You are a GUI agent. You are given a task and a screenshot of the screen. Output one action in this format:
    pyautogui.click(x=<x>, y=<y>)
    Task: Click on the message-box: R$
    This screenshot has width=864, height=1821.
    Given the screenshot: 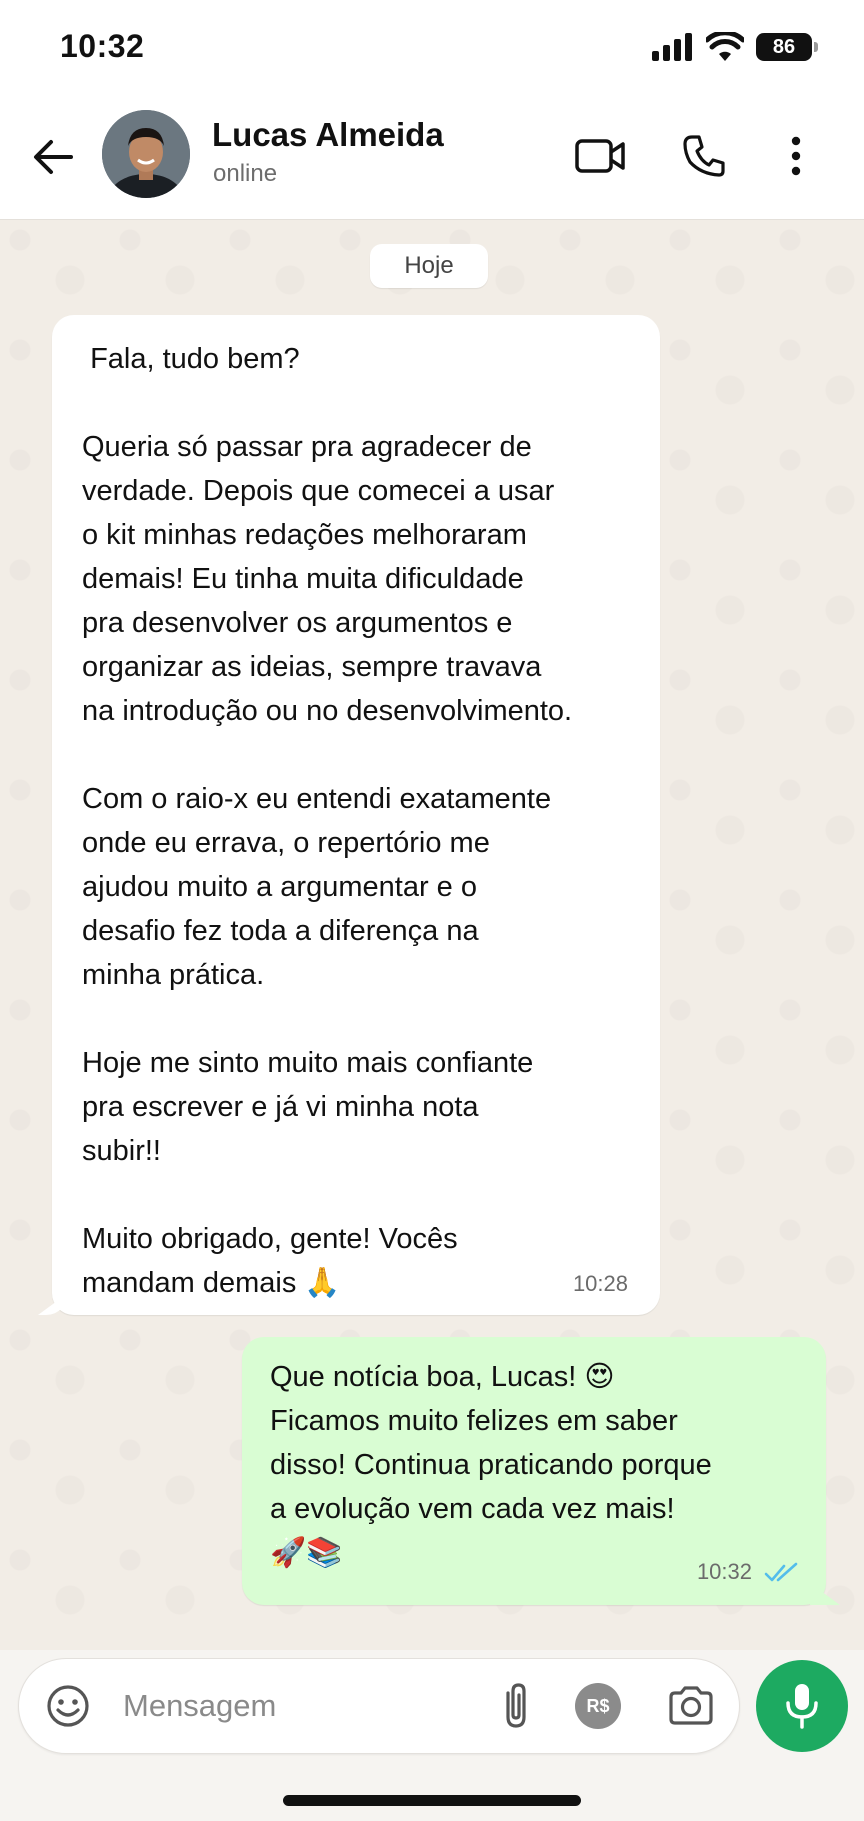 What is the action you would take?
    pyautogui.click(x=379, y=1706)
    